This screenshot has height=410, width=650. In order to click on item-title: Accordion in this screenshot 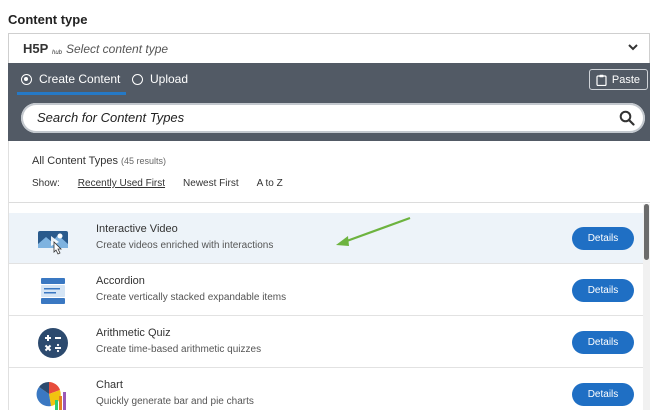, I will do `click(120, 281)`.